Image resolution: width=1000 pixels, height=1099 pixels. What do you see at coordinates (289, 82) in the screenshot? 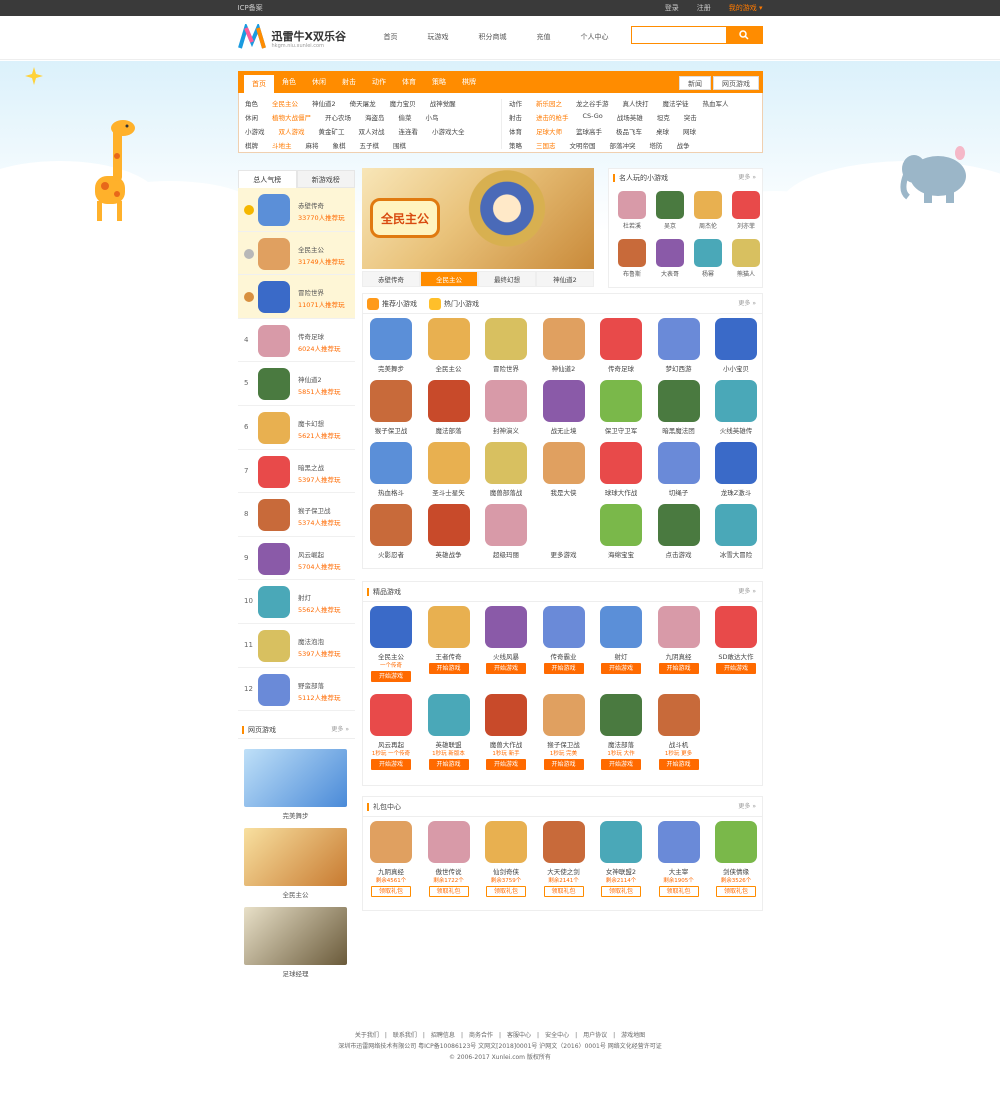
I see `cat-tab-rpg: 角色` at bounding box center [289, 82].